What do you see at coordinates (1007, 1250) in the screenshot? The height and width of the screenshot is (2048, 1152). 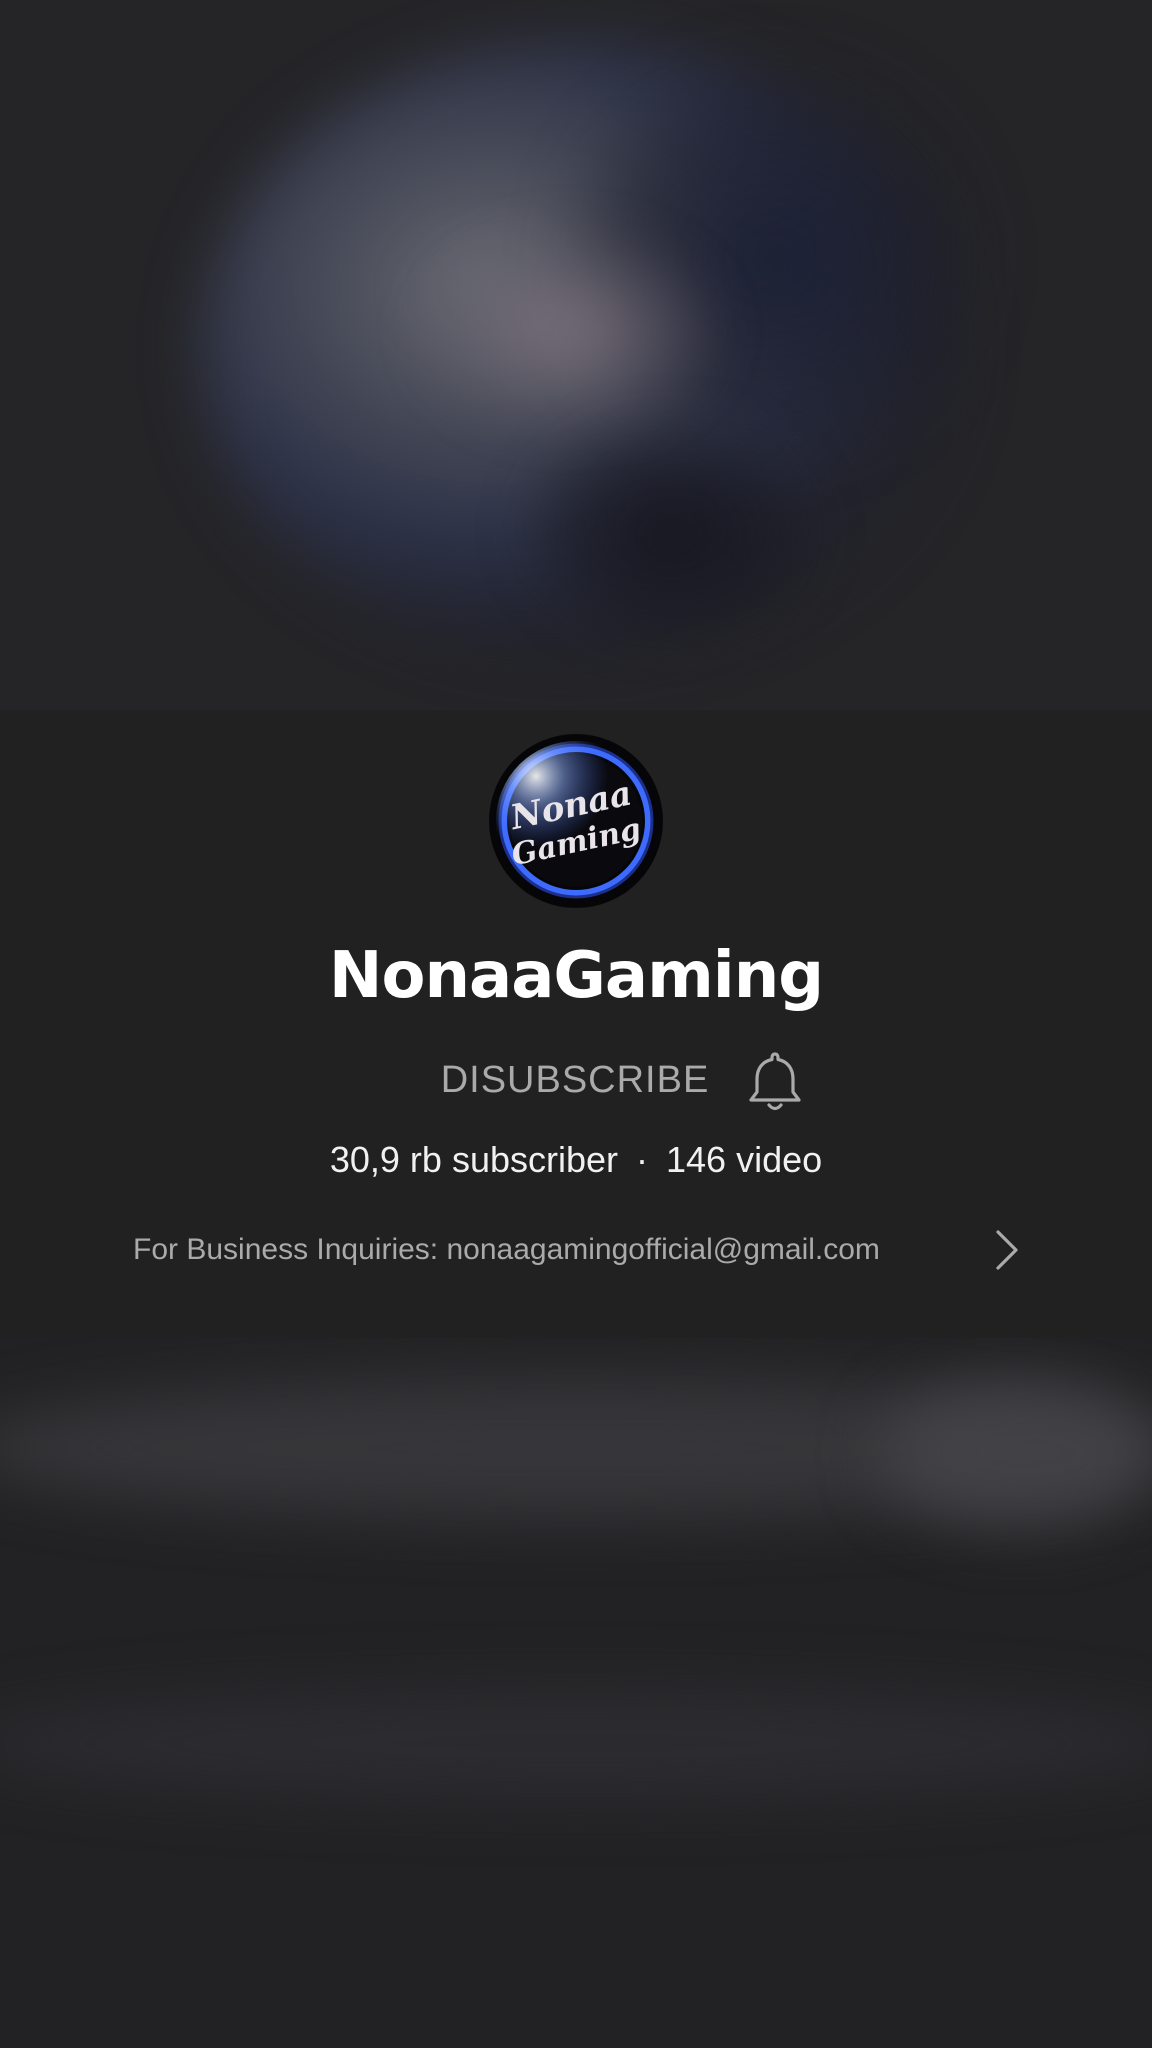 I see `chevron-right-icon` at bounding box center [1007, 1250].